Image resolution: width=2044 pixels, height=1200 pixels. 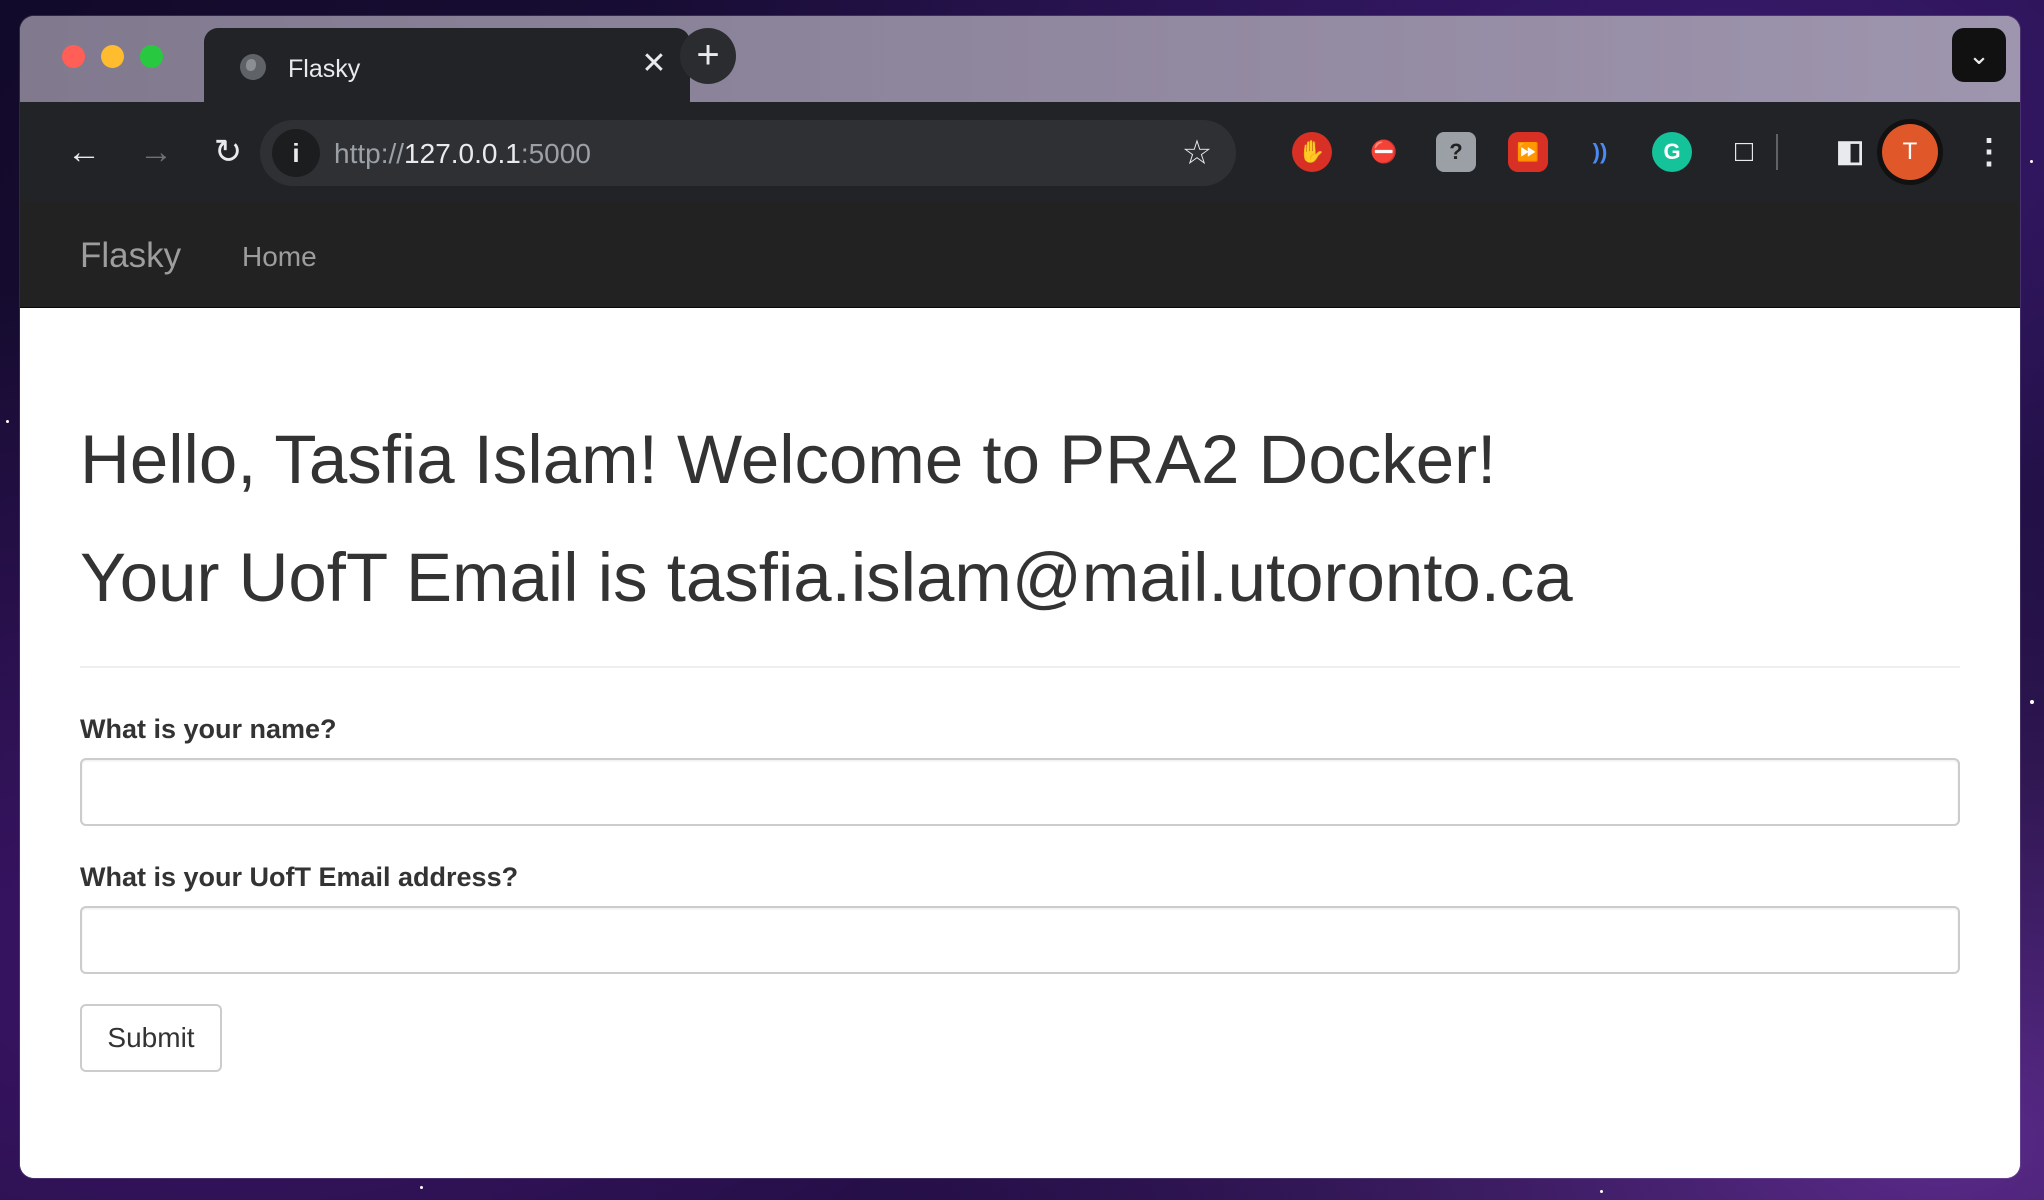 I want to click on puzzle-icon: □, so click(x=1744, y=152).